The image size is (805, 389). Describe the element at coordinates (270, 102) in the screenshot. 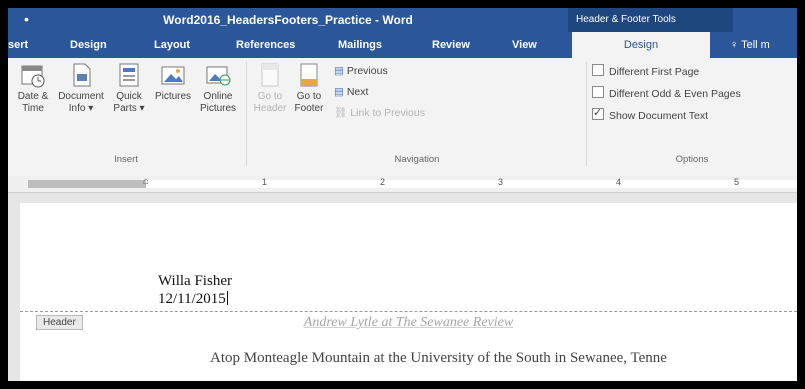

I see `go-to-header-label: Go to Header` at that location.